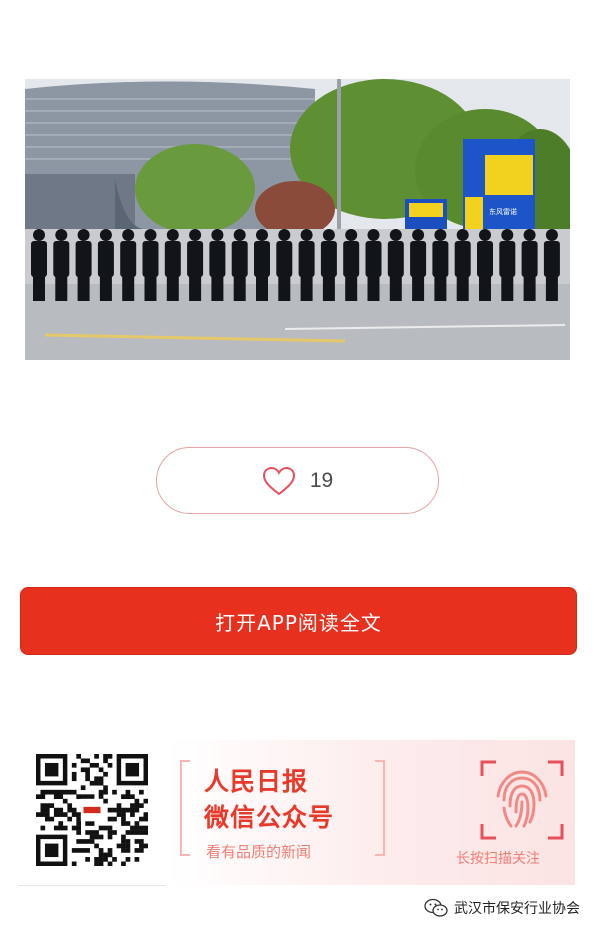 This screenshot has width=596, height=933. What do you see at coordinates (321, 480) in the screenshot?
I see `like-count: 19` at bounding box center [321, 480].